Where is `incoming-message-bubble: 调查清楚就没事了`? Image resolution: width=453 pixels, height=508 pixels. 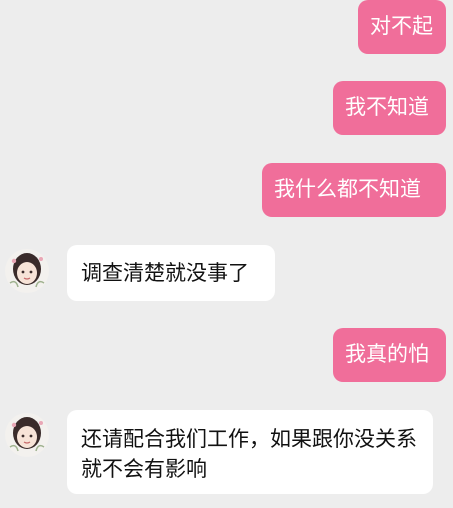 incoming-message-bubble: 调查清楚就没事了 is located at coordinates (171, 273).